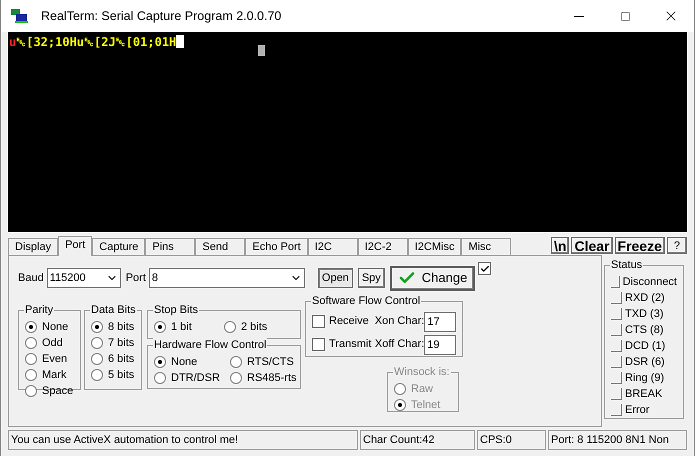 This screenshot has width=695, height=456. Describe the element at coordinates (226, 278) in the screenshot. I see `port-dropdown: 8` at that location.